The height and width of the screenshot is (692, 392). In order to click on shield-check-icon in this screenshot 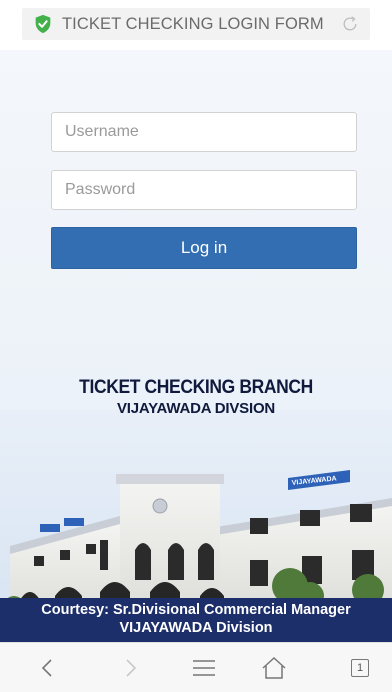, I will do `click(43, 24)`.